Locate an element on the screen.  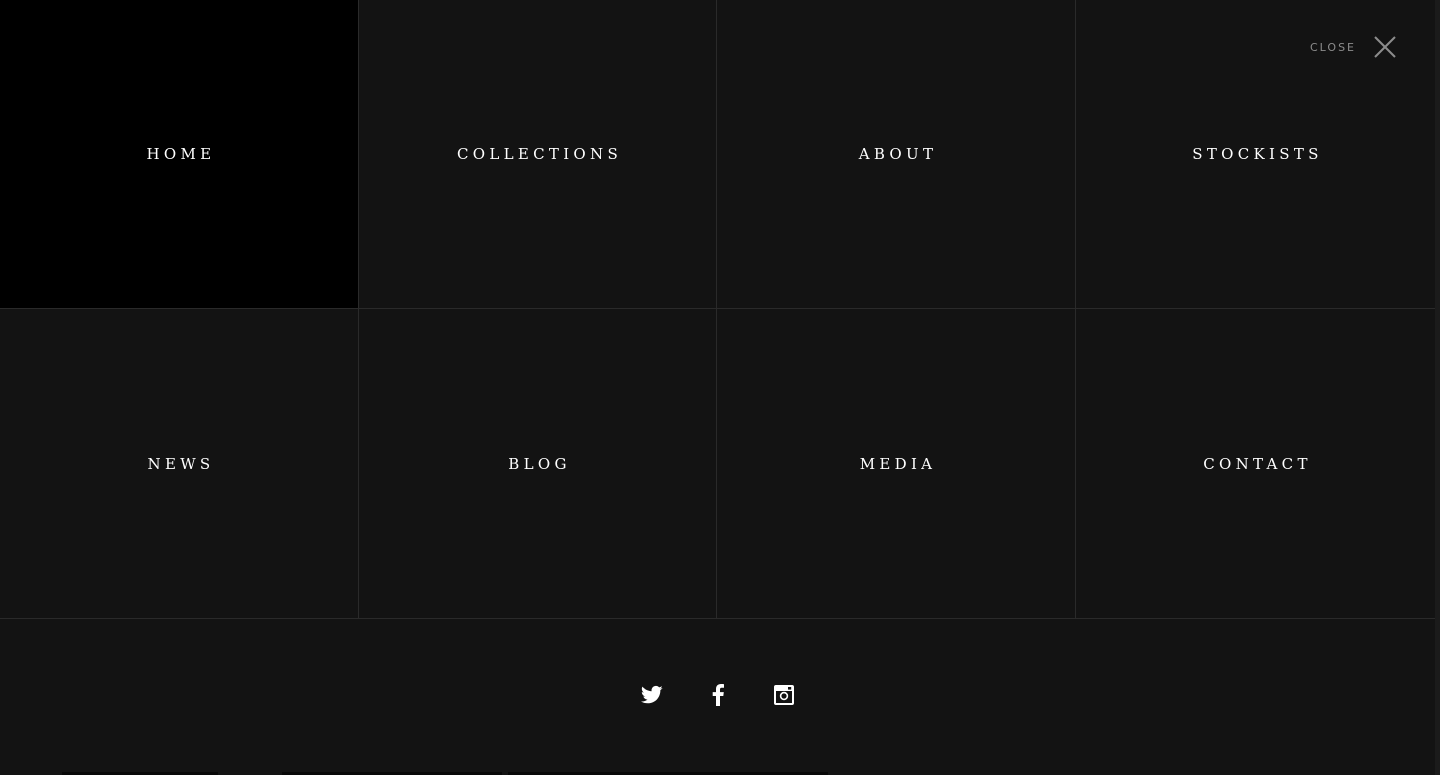
menu-item-label: BLOG is located at coordinates (539, 463).